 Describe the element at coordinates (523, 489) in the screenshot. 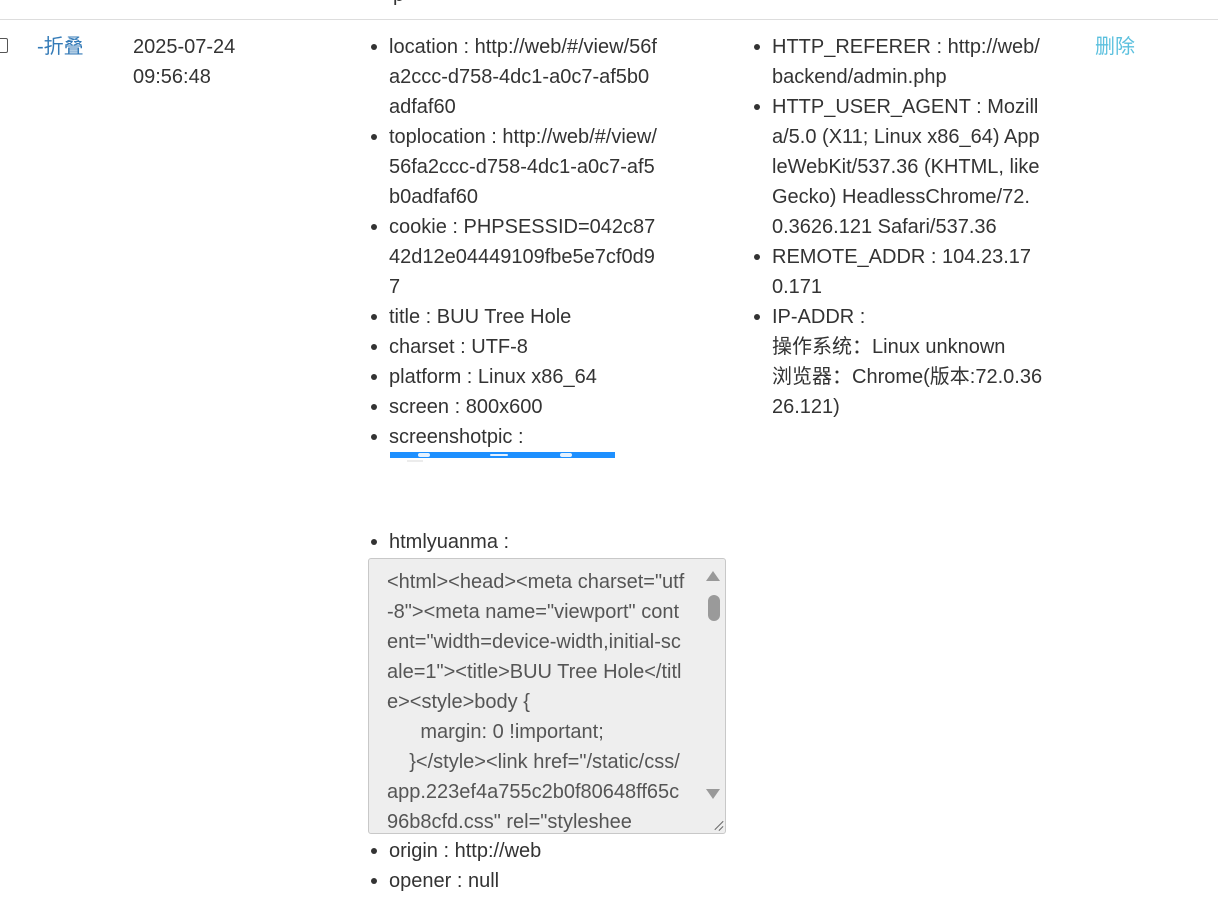

I see `screenshot-thumbnail` at that location.